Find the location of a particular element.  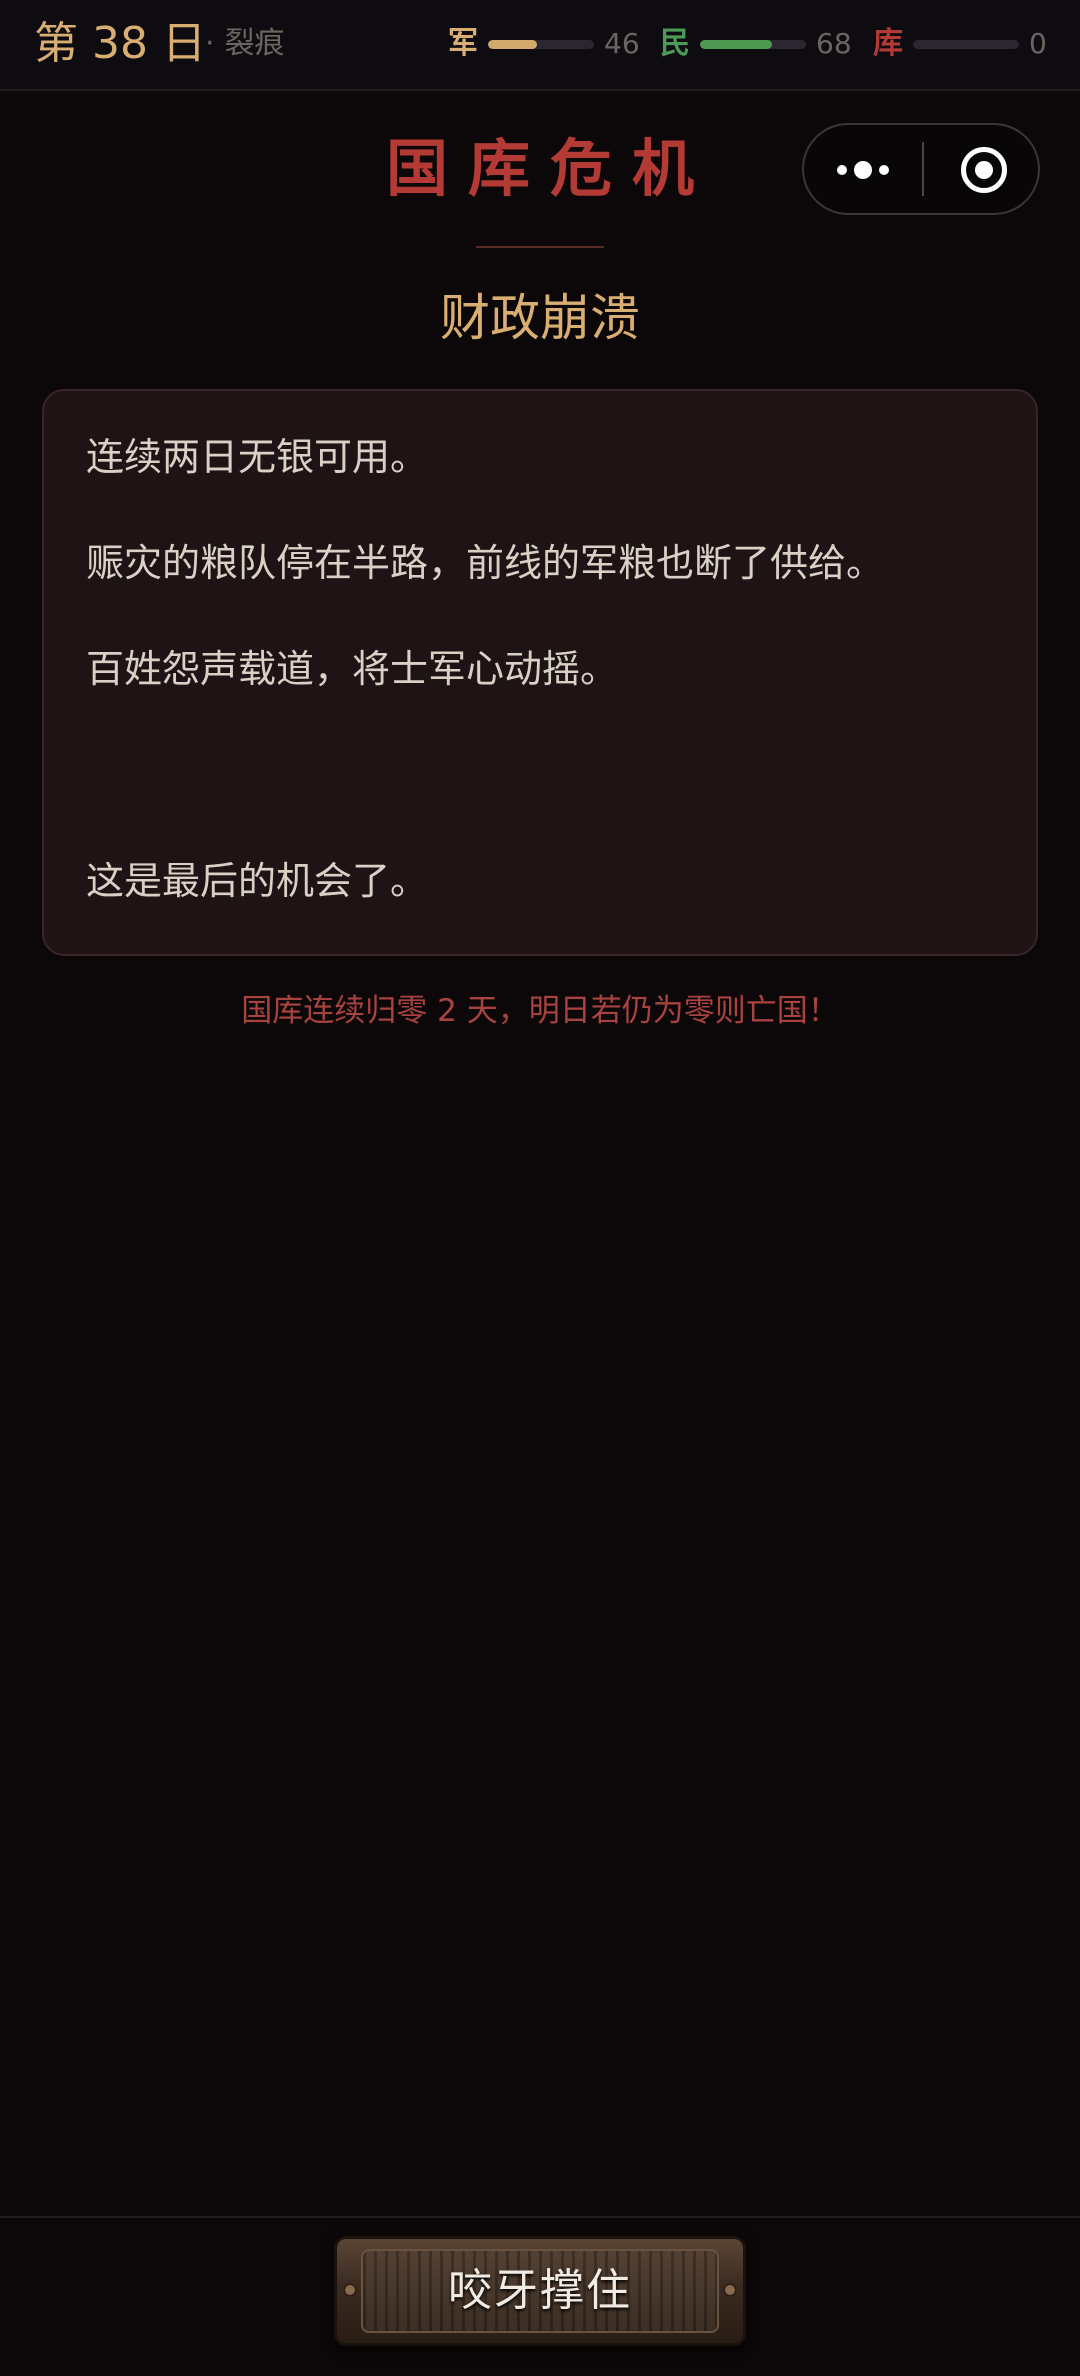

stat-people-value: 68 is located at coordinates (834, 43).